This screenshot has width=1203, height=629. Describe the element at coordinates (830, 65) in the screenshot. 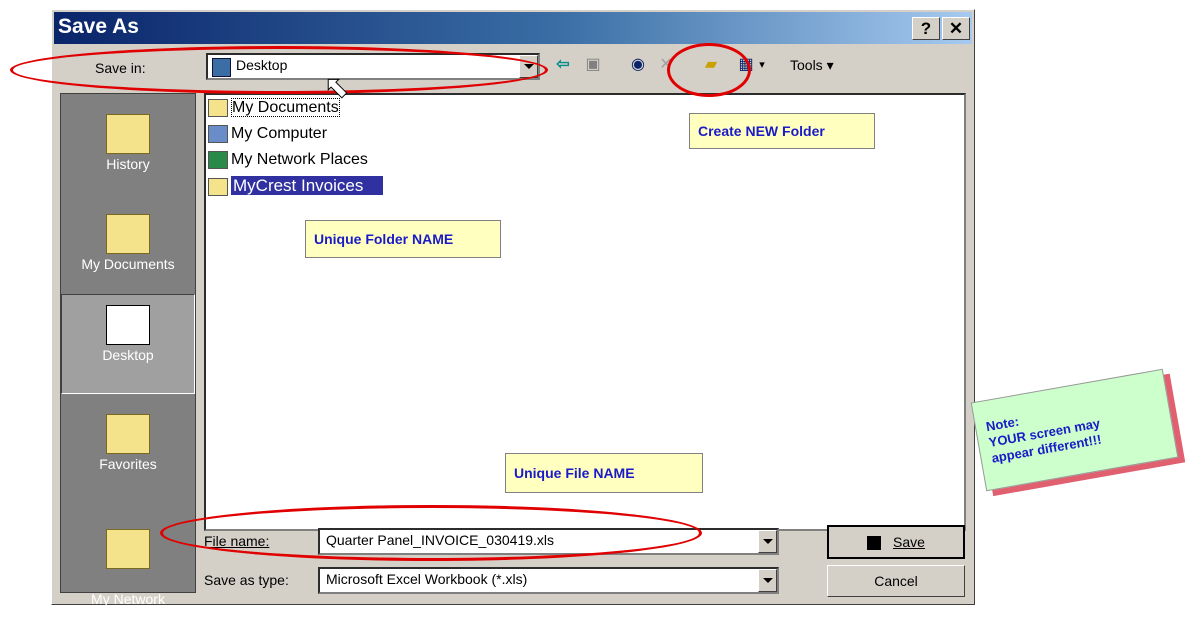

I see `tools-dropdown-icon: ▾` at that location.